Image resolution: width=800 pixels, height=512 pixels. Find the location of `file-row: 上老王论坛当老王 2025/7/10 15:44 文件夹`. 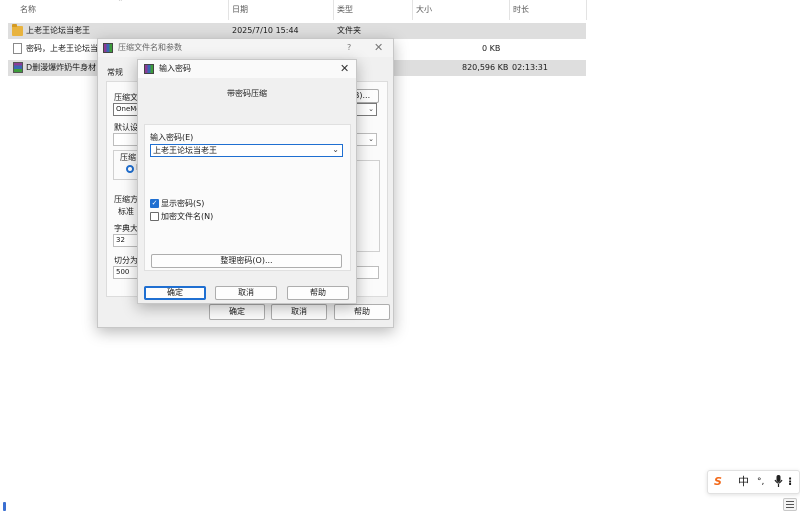

file-row: 上老王论坛当老王 2025/7/10 15:44 文件夹 is located at coordinates (297, 31).